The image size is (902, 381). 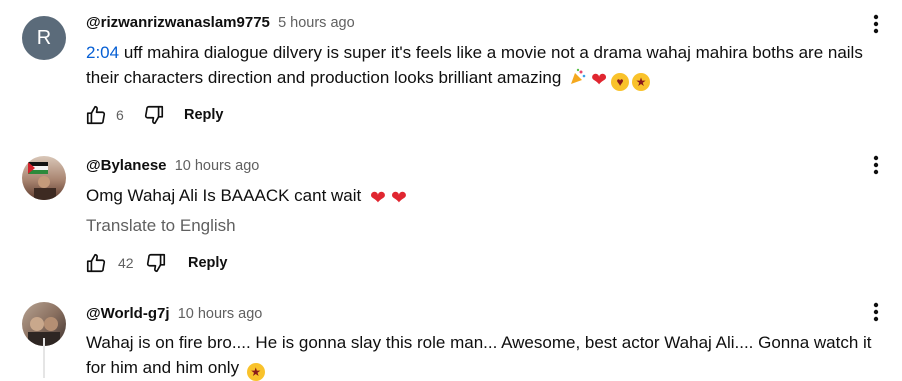 I want to click on author-name: @rizwanrizwanaslam9775, so click(x=178, y=22).